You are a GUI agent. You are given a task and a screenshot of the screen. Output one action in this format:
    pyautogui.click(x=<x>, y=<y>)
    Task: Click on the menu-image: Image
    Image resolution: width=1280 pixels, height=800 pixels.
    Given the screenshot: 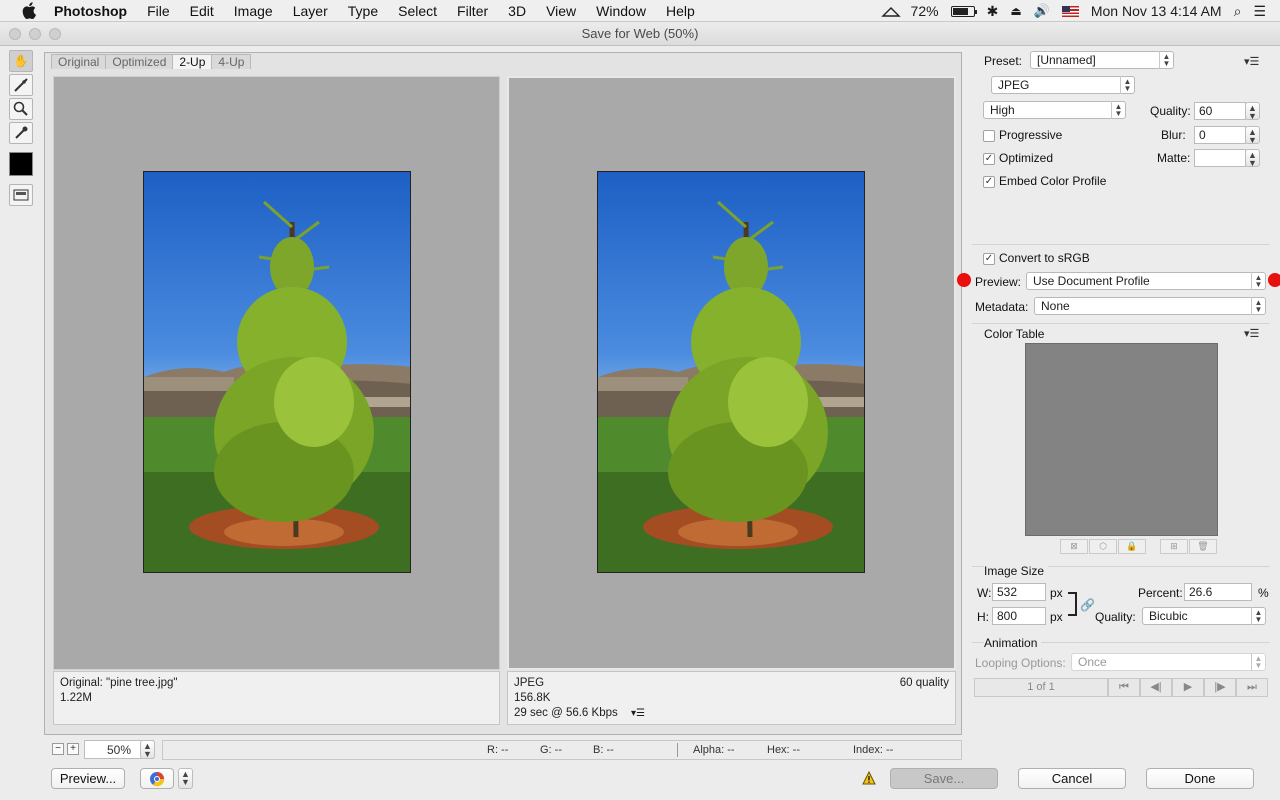 What is the action you would take?
    pyautogui.click(x=253, y=11)
    